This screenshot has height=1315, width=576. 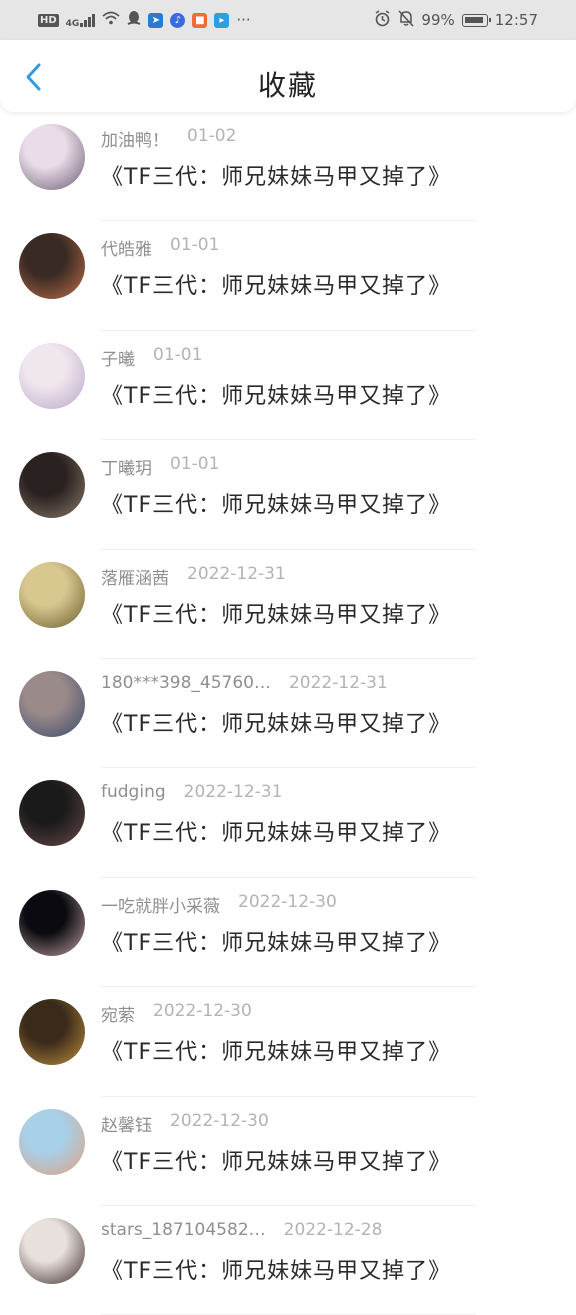 I want to click on item-meta: fudging 2022-12-31, so click(x=191, y=792).